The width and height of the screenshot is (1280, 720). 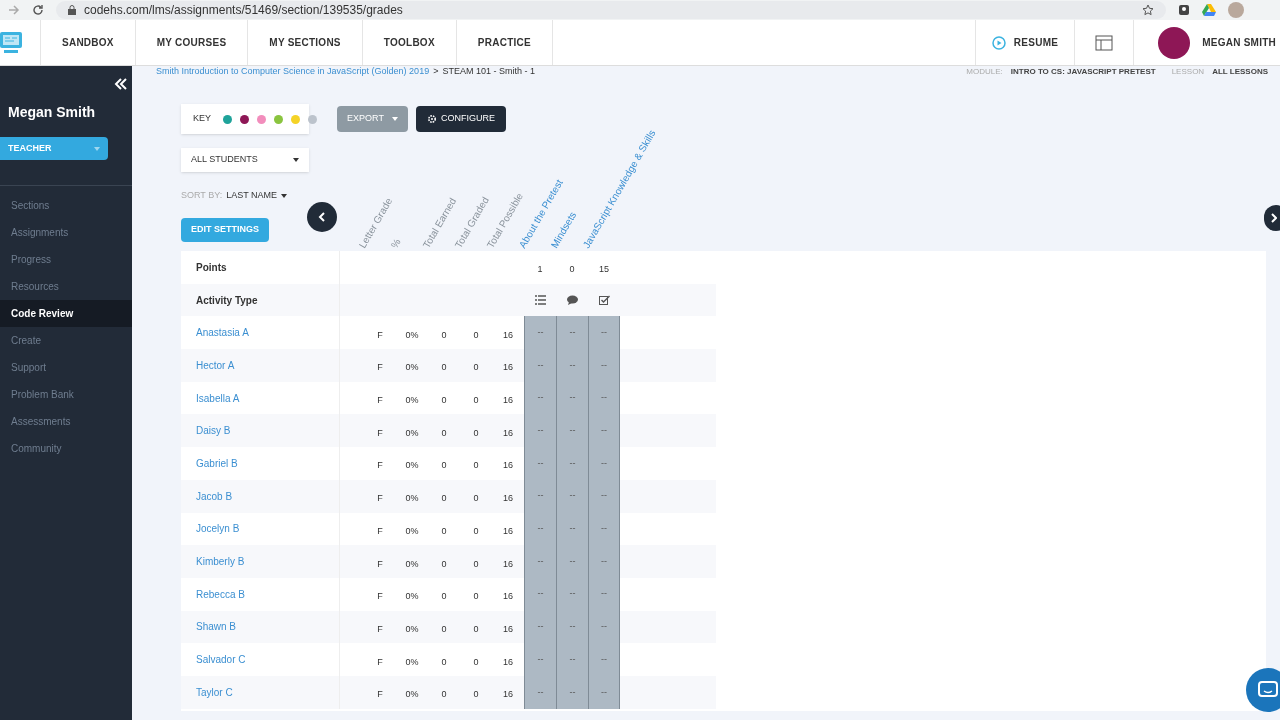 I want to click on export-button: EXPORT, so click(x=372, y=119).